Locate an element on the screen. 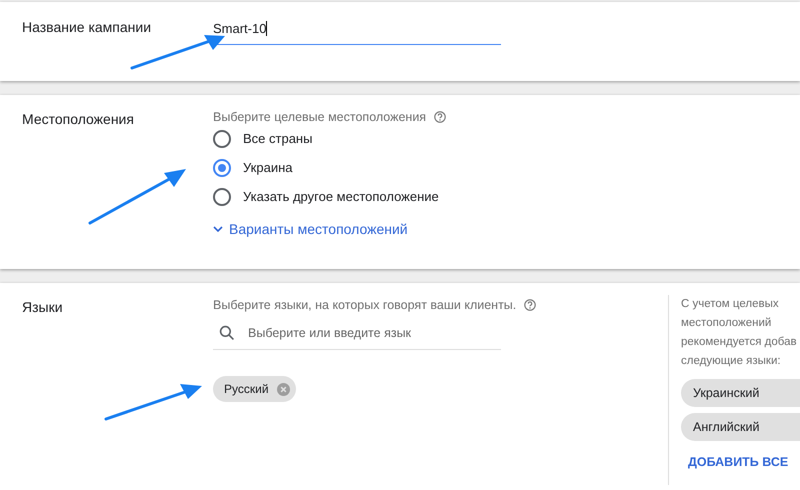 Image resolution: width=800 pixels, height=490 pixels. suggested-language-chip: Украинский is located at coordinates (740, 393).